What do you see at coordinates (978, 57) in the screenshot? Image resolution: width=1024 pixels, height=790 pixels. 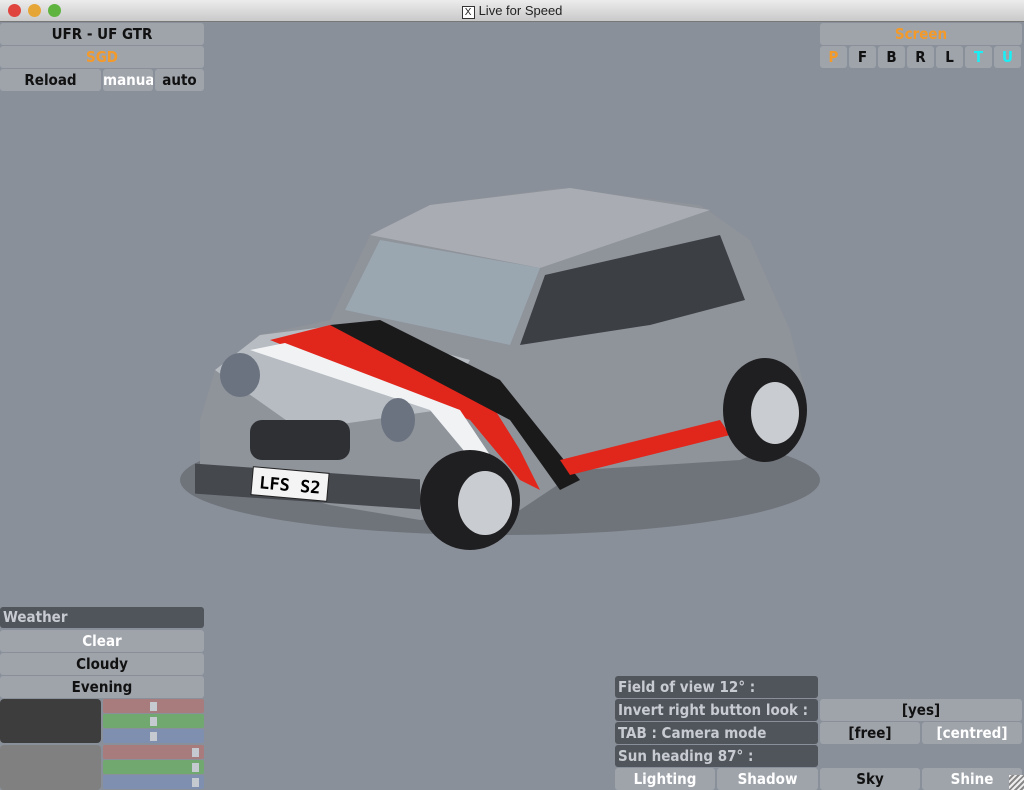 I see `screen-button-t: T` at bounding box center [978, 57].